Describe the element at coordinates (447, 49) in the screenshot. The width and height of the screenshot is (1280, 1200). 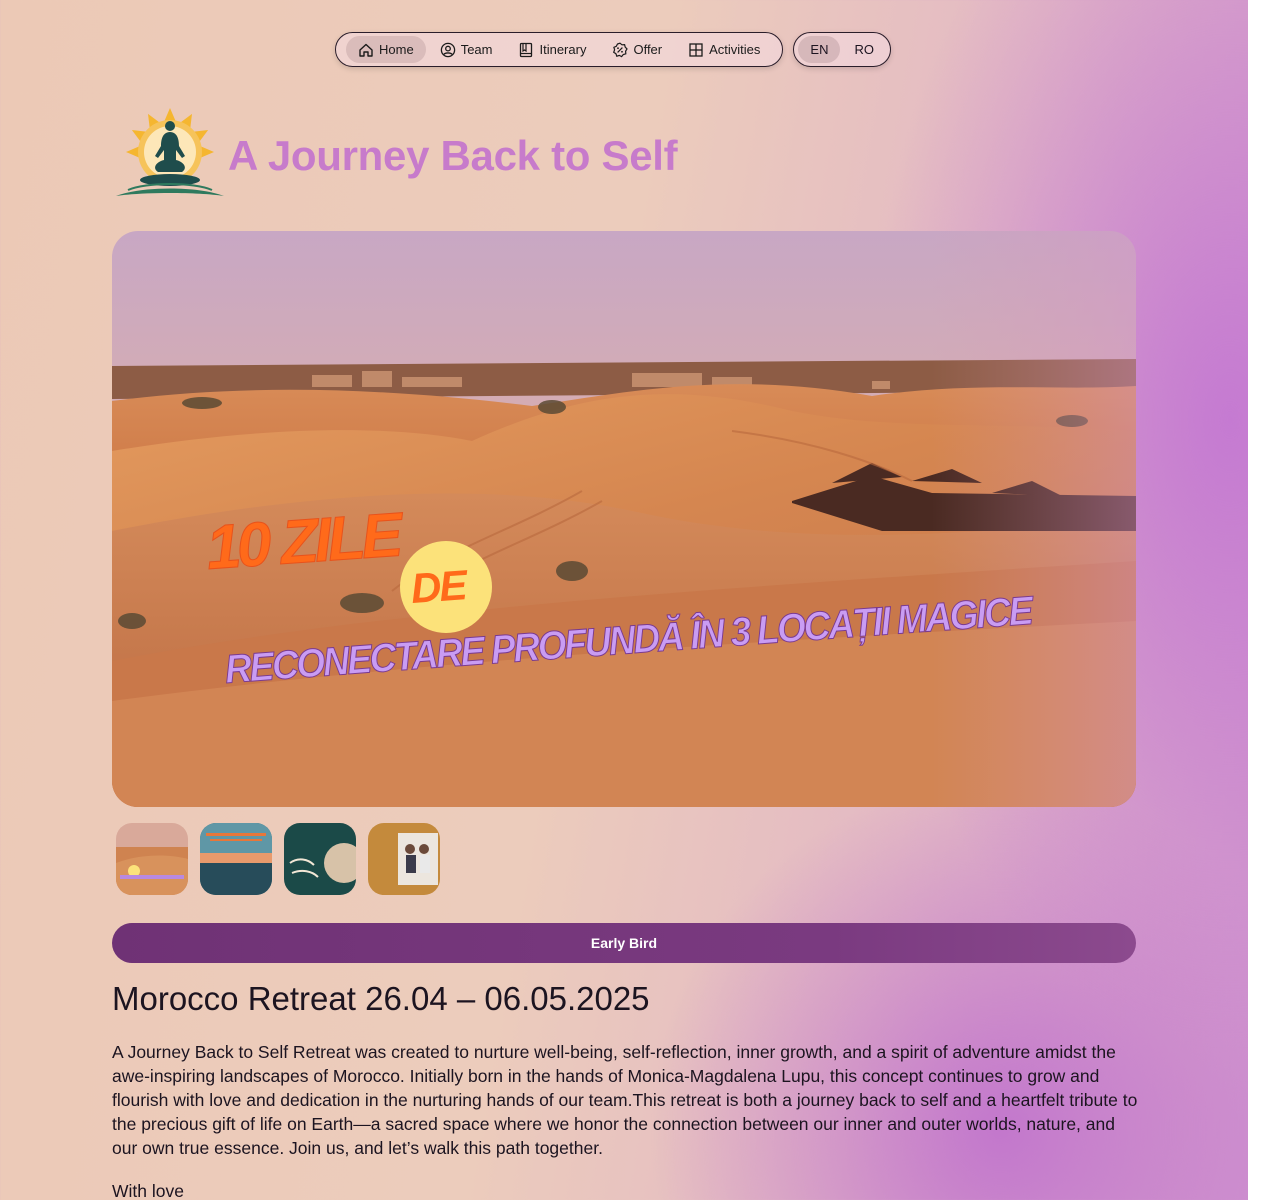
I see `user-circle-icon` at that location.